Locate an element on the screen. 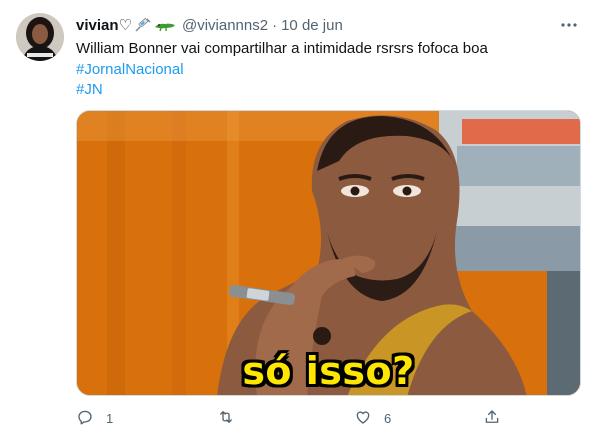 Image resolution: width=593 pixels, height=440 pixels. retweet-button is located at coordinates (232, 418).